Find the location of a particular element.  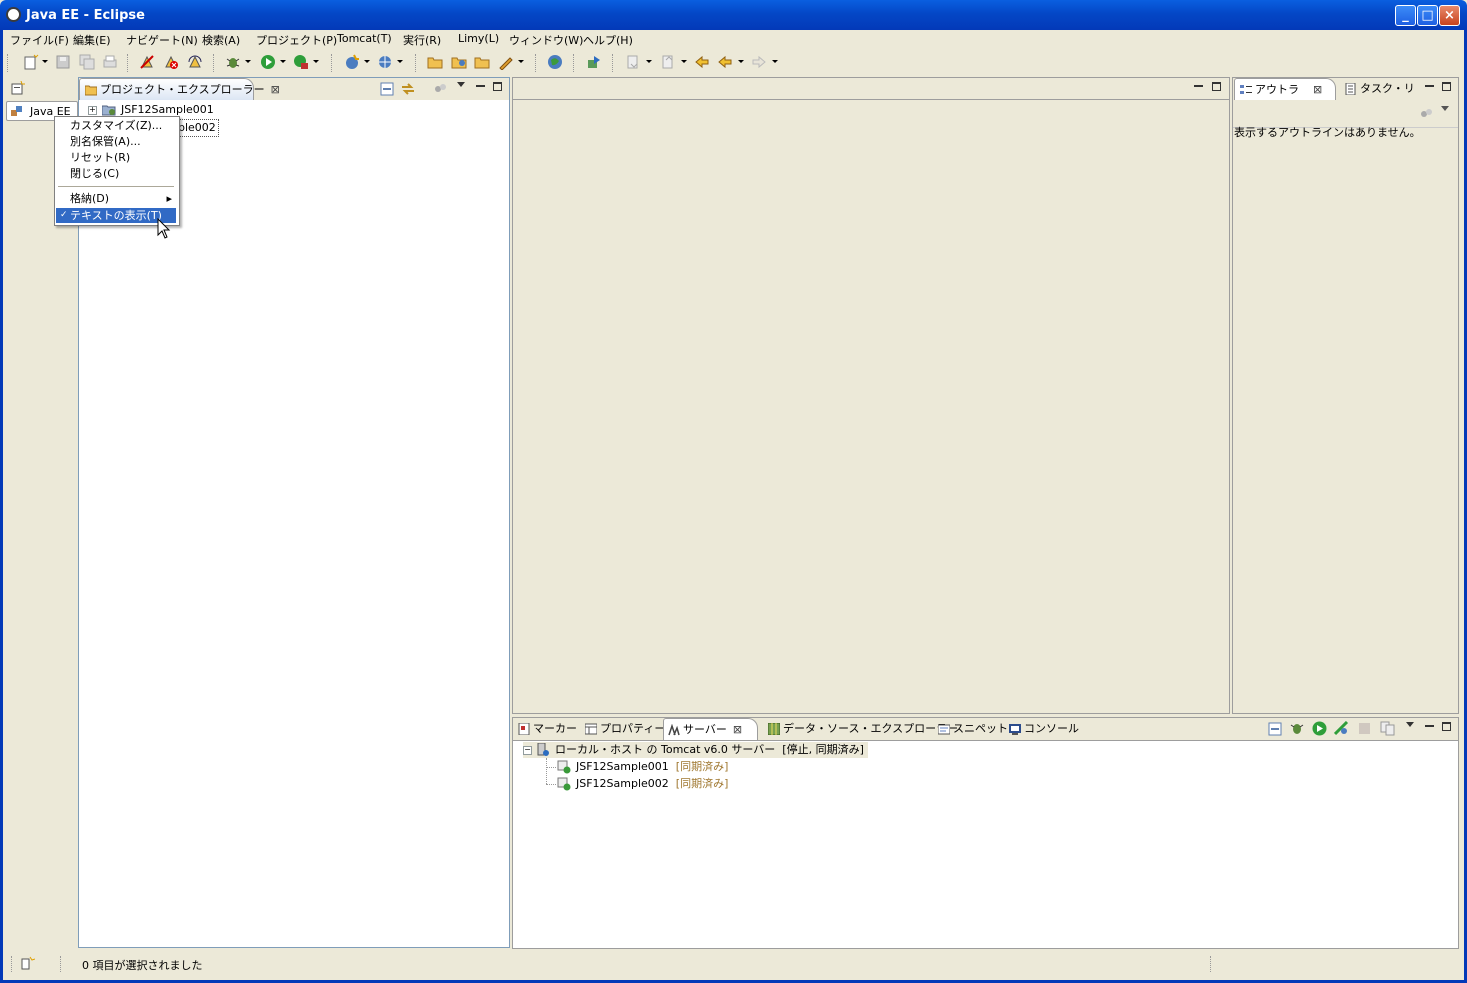

deploy-icon is located at coordinates (594, 62).